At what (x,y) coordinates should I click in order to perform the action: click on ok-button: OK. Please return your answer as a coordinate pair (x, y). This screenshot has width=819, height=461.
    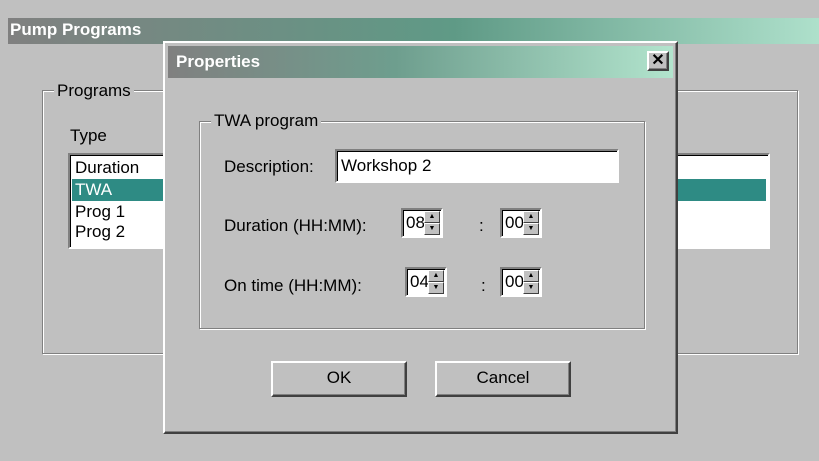
    Looking at the image, I should click on (339, 379).